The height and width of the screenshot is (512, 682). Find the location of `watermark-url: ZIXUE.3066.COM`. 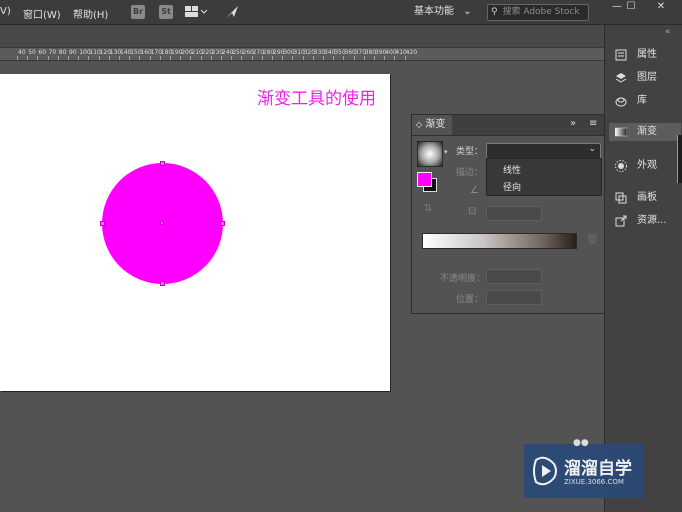

watermark-url: ZIXUE.3066.COM is located at coordinates (594, 482).